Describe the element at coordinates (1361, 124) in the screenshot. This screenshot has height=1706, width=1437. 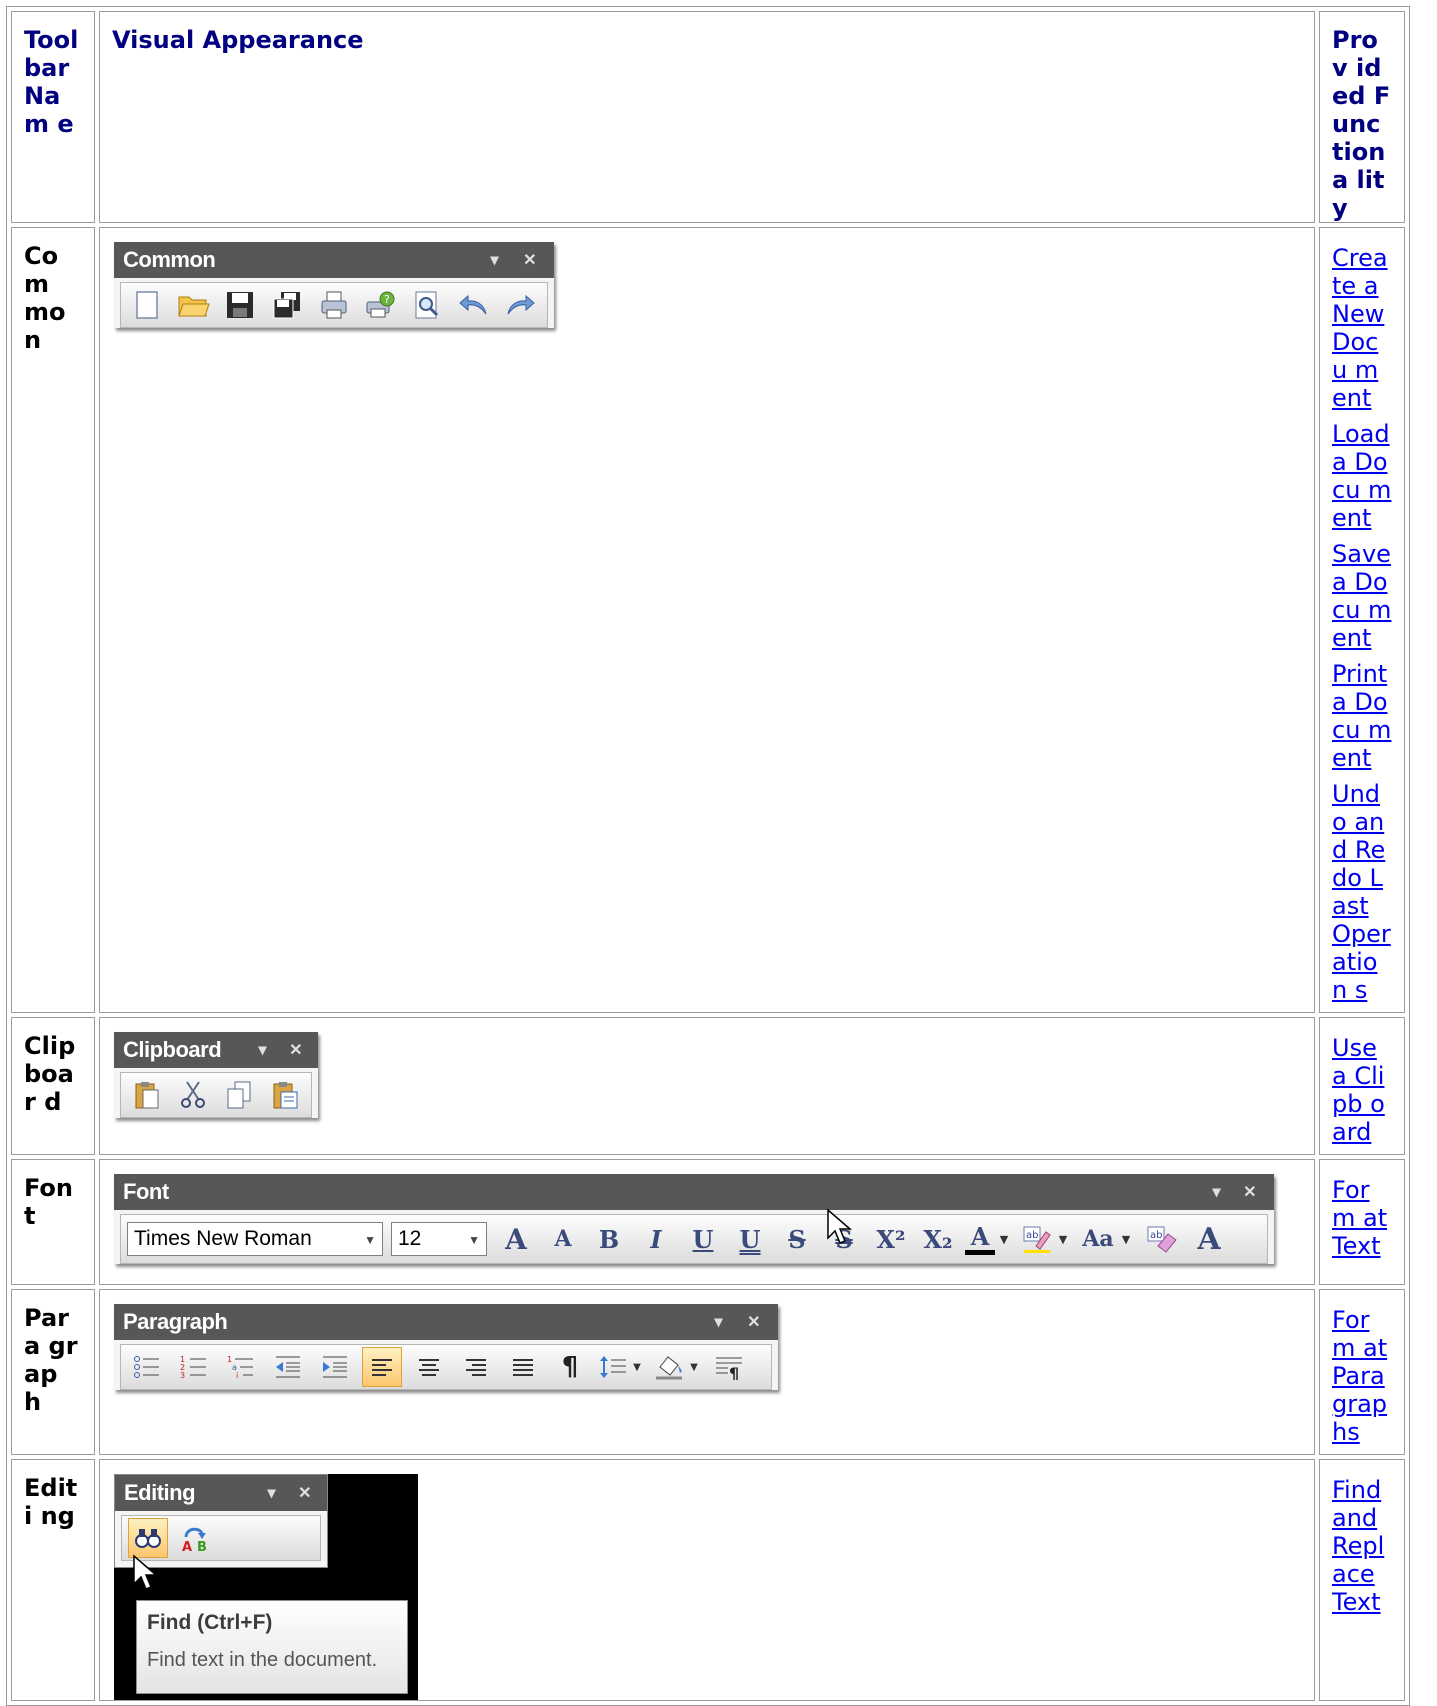
I see `header-provided-functionality: Prov ided Func tiona lity` at that location.